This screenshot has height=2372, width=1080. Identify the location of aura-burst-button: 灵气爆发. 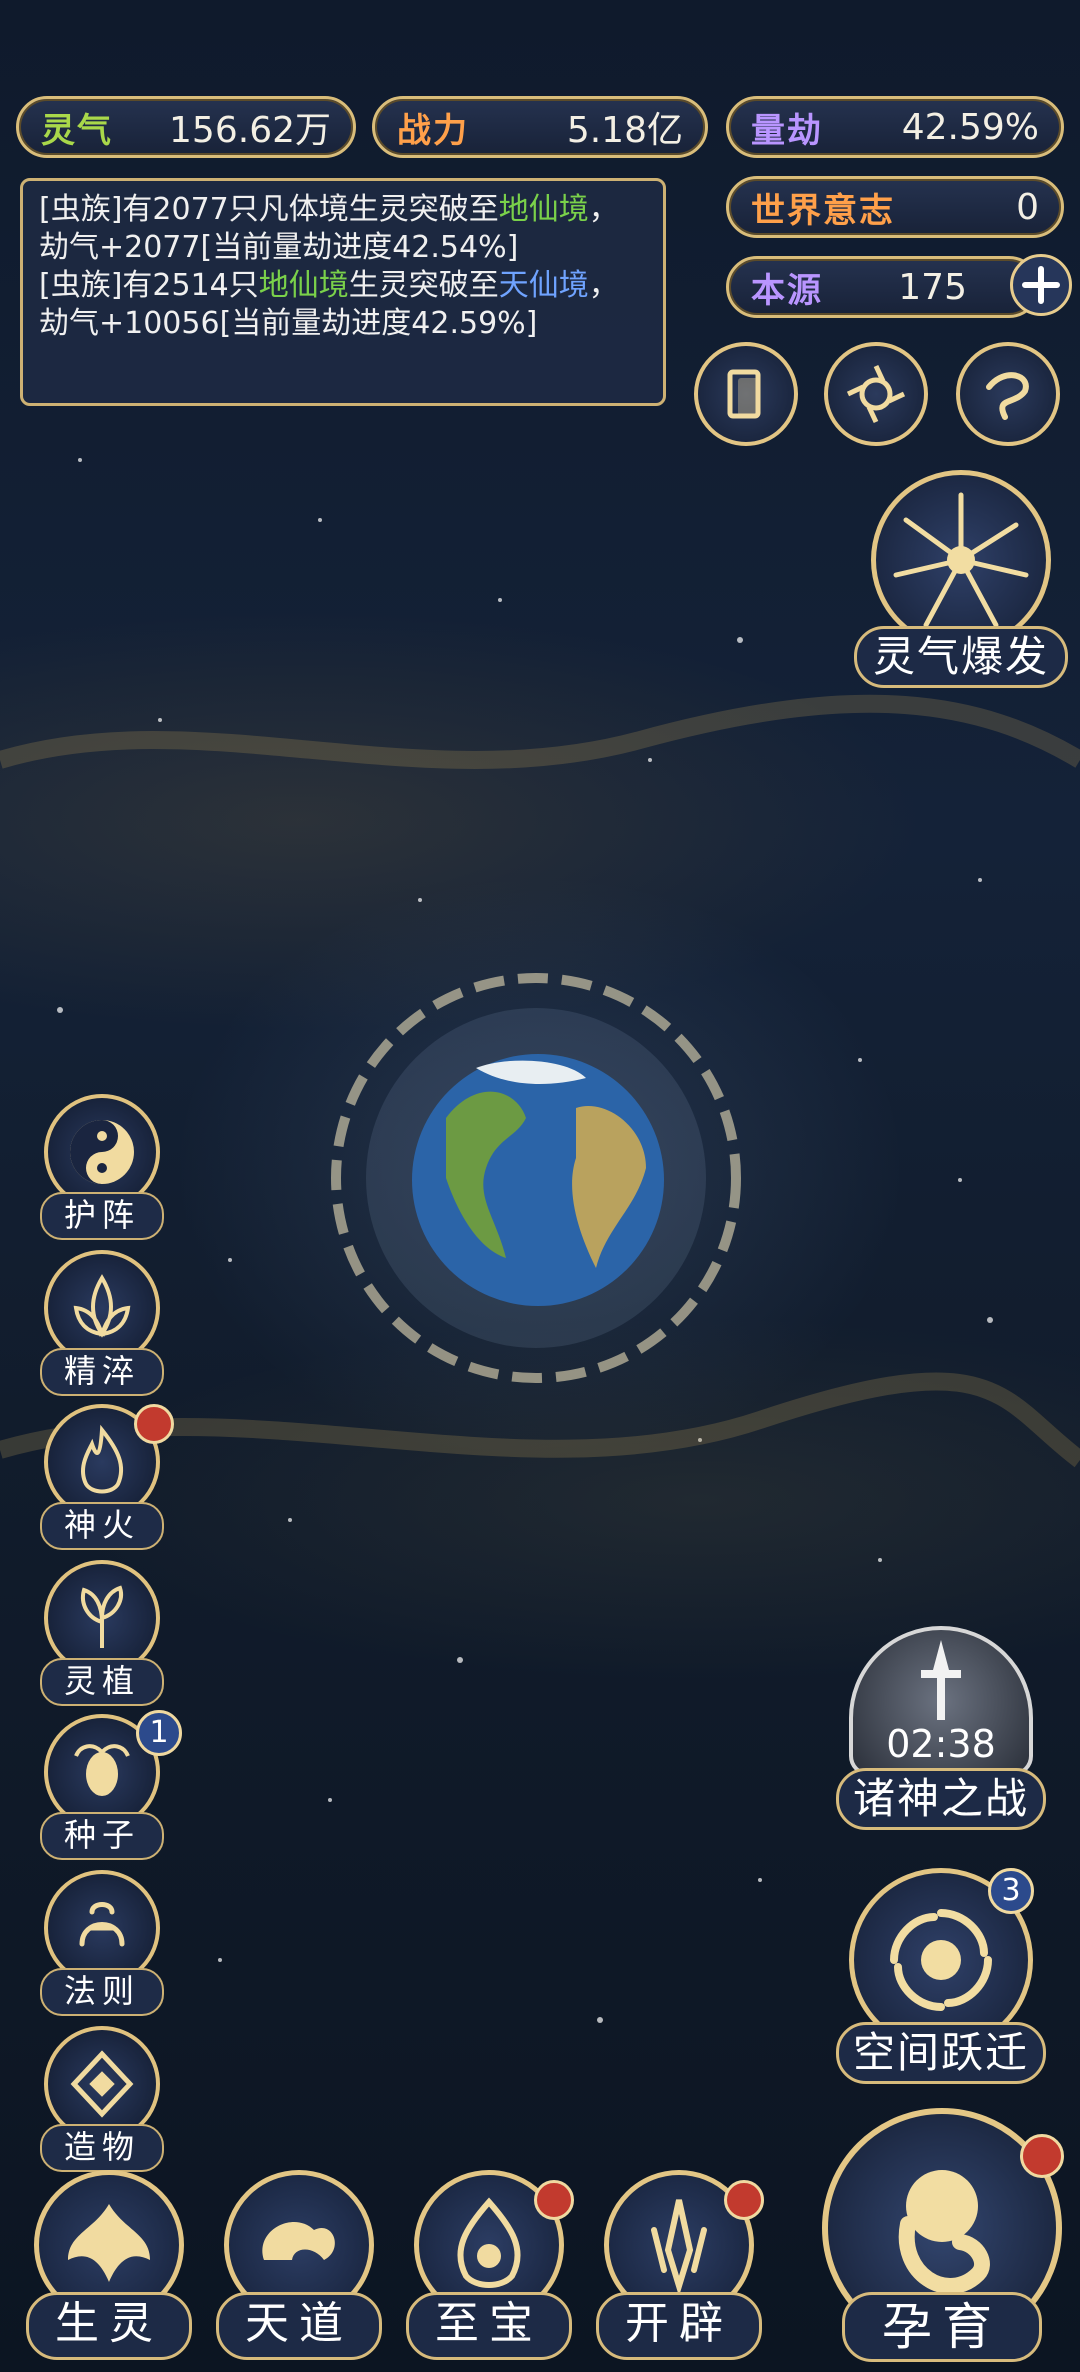
(961, 579).